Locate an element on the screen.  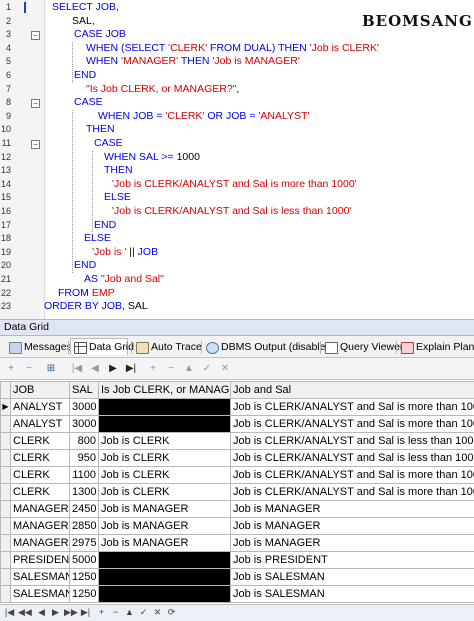
delete-row-icon: − is located at coordinates (29, 369).